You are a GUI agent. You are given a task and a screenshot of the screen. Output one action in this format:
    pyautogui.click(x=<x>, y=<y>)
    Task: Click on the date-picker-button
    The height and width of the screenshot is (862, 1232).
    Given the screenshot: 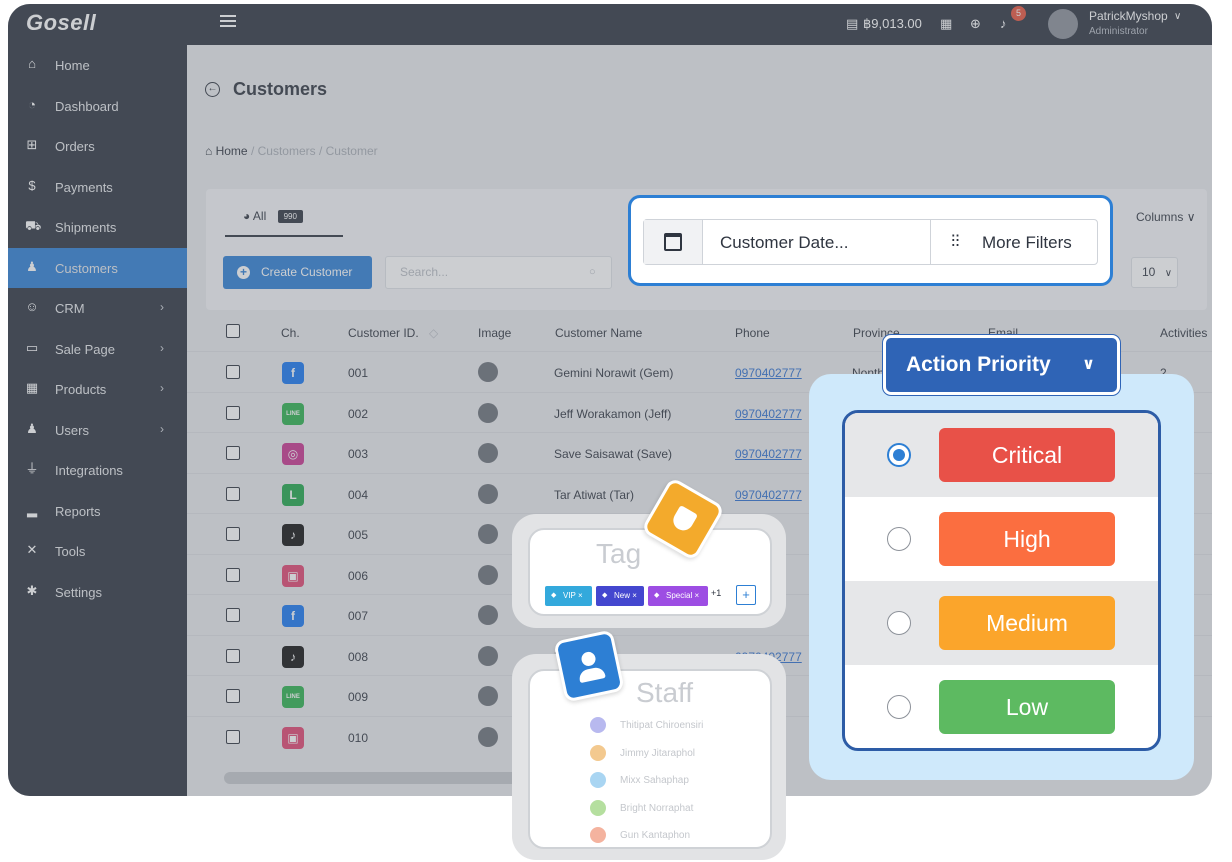 What is the action you would take?
    pyautogui.click(x=673, y=242)
    